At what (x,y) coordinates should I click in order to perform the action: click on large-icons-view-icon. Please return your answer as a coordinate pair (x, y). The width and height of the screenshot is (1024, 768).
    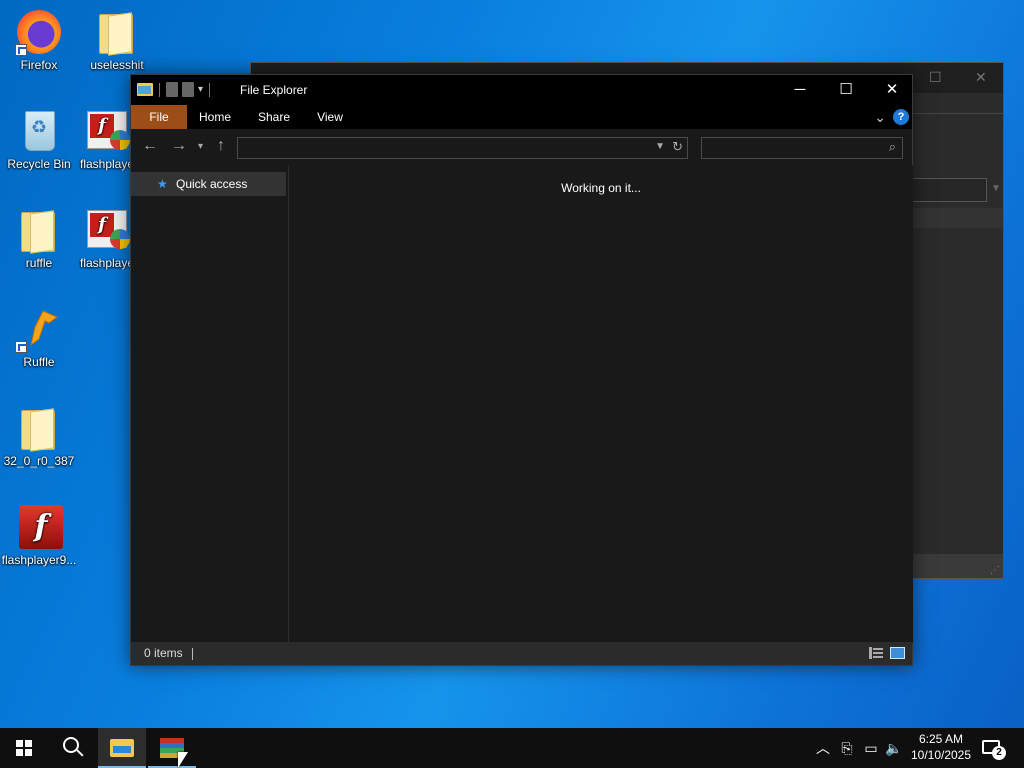
    Looking at the image, I should click on (897, 653).